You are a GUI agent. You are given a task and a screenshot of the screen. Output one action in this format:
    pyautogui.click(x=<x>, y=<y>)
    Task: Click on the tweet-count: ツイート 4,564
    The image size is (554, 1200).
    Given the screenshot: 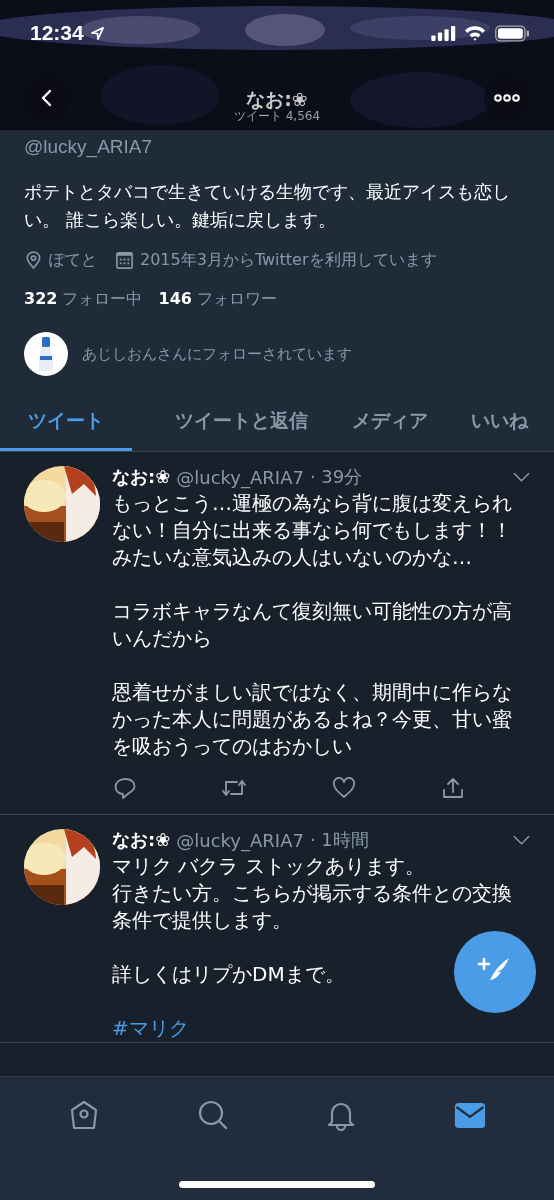 What is the action you would take?
    pyautogui.click(x=277, y=116)
    